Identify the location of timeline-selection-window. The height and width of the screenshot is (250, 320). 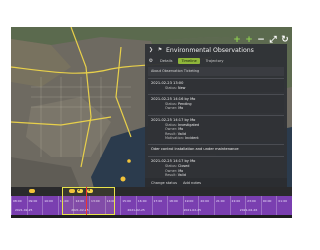
(88, 201).